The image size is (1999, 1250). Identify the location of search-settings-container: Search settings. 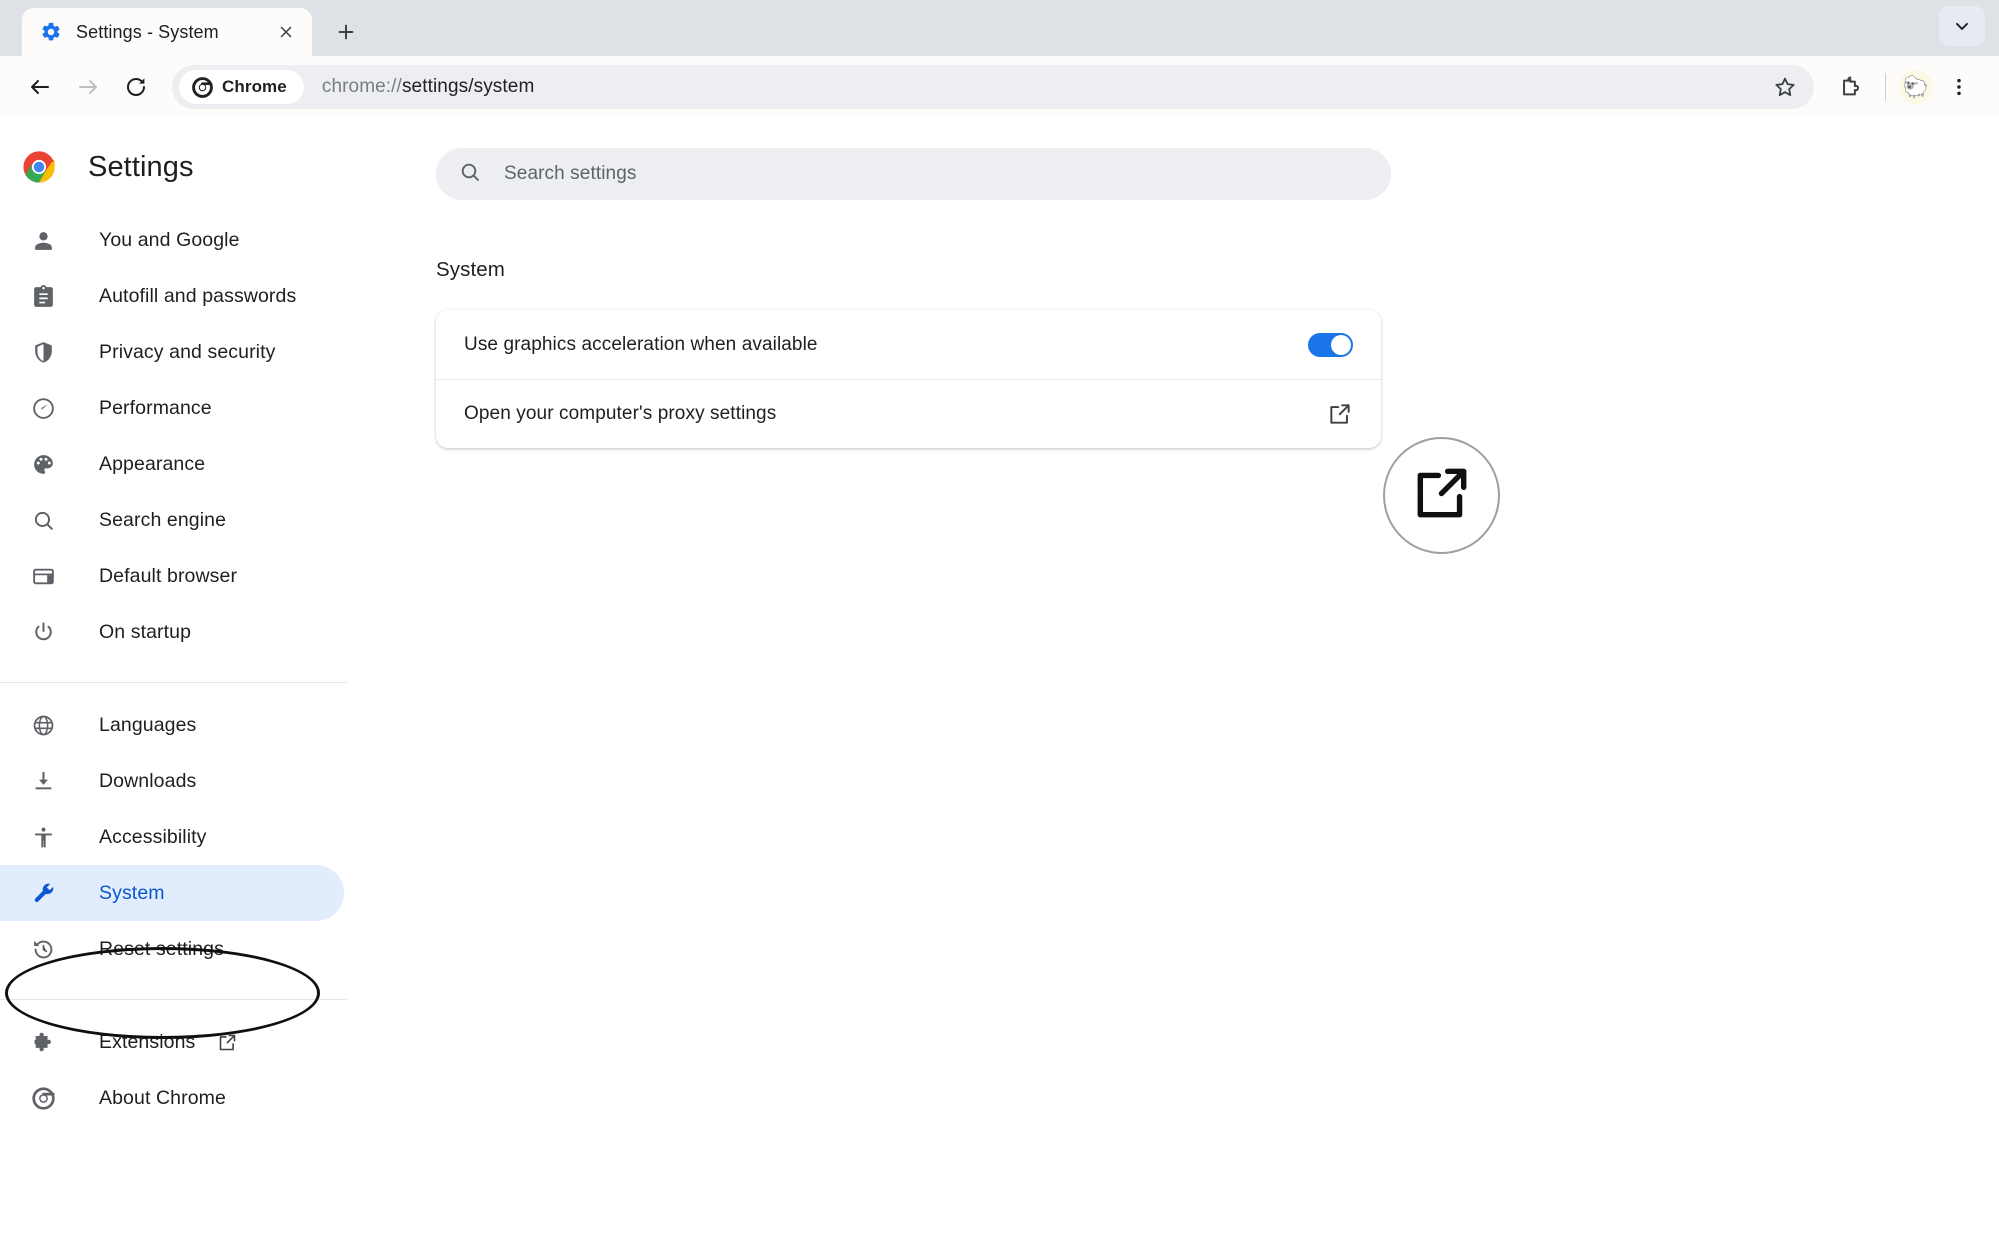
(1173, 168).